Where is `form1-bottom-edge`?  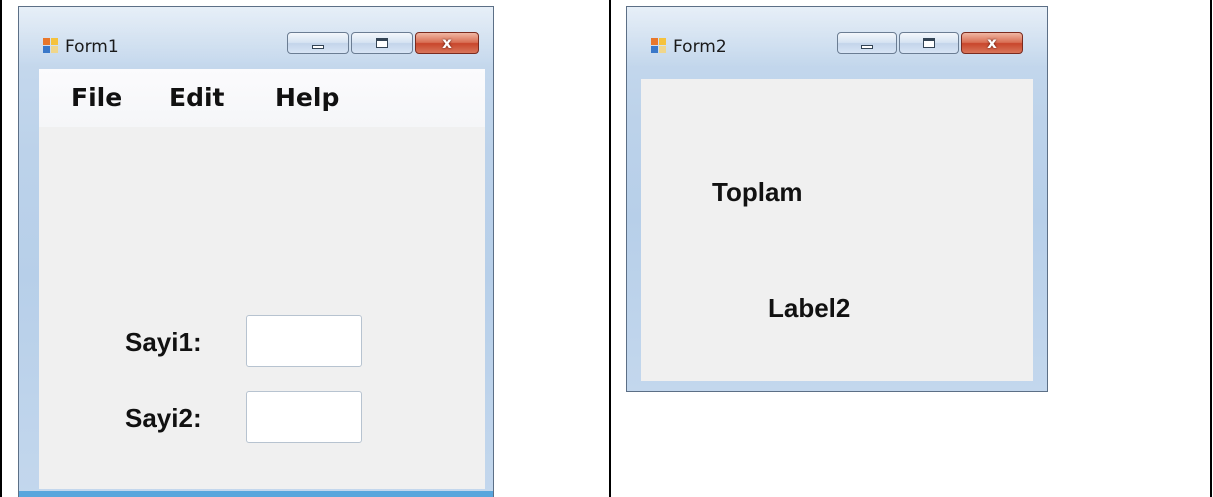
form1-bottom-edge is located at coordinates (256, 494).